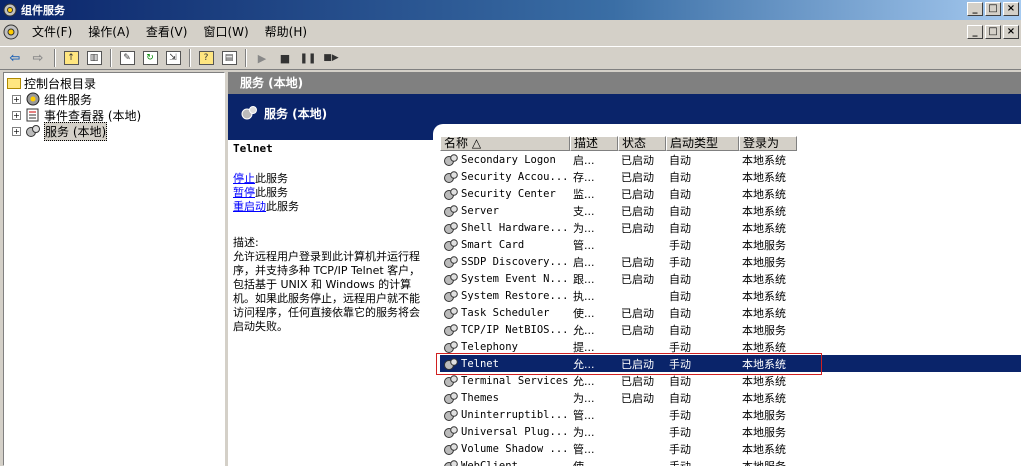  What do you see at coordinates (730, 261) in the screenshot?
I see `table-row: SSDP Discovery... 启... 已启动 手动 本地服务` at bounding box center [730, 261].